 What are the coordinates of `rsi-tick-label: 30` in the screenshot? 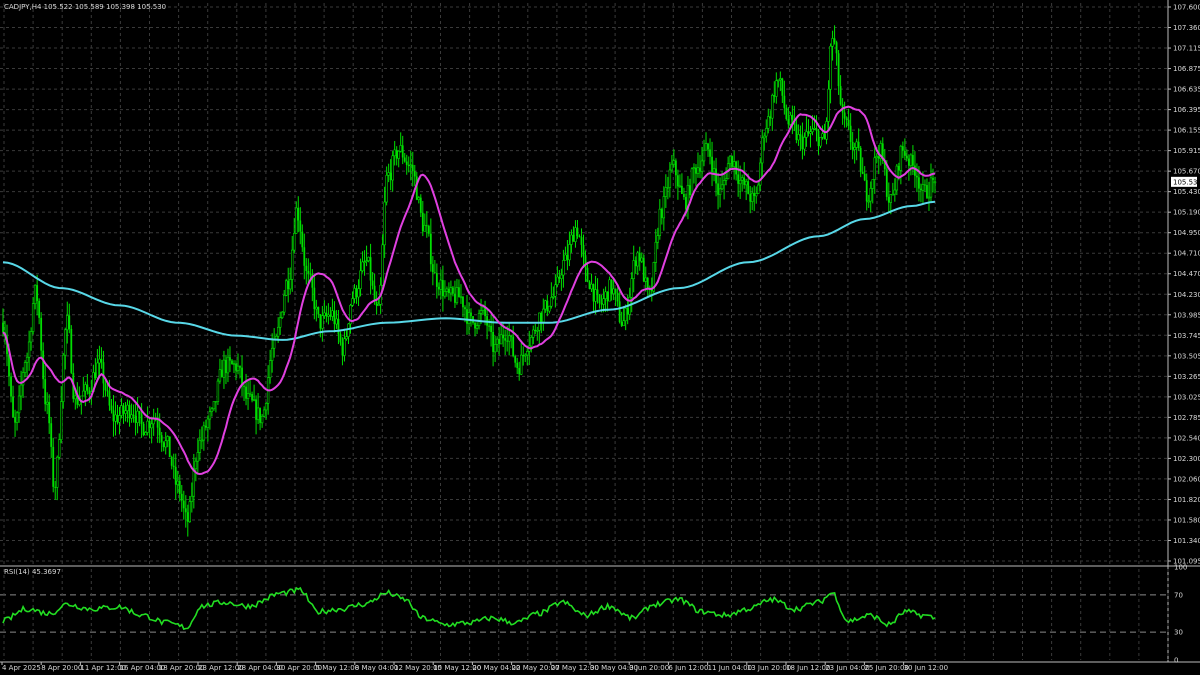 It's located at (1178, 633).